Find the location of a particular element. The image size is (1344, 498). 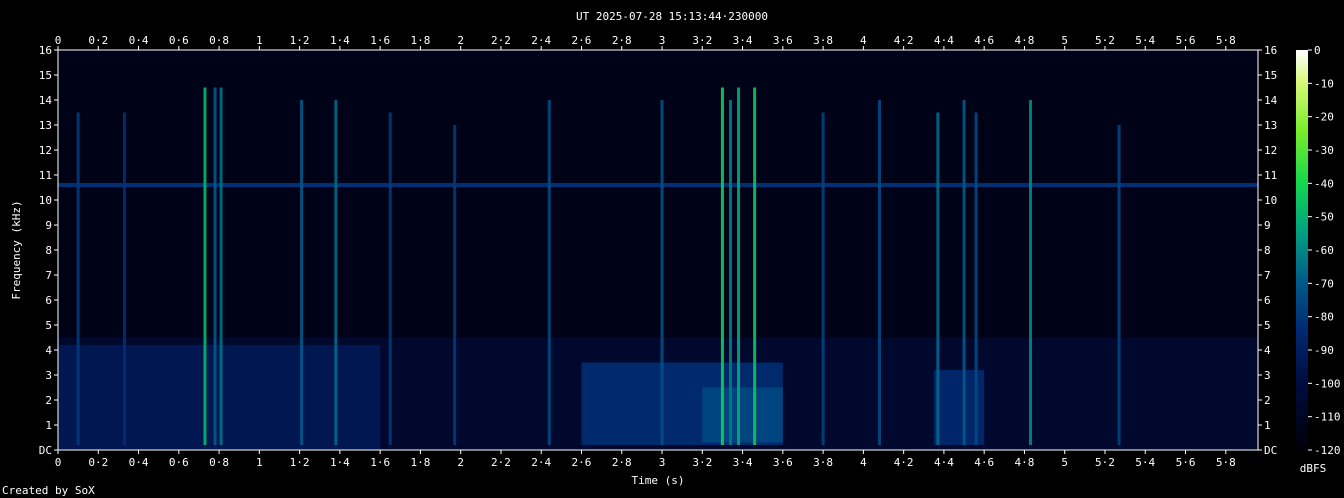

y-tick-label-right: 8 is located at coordinates (1267, 250).